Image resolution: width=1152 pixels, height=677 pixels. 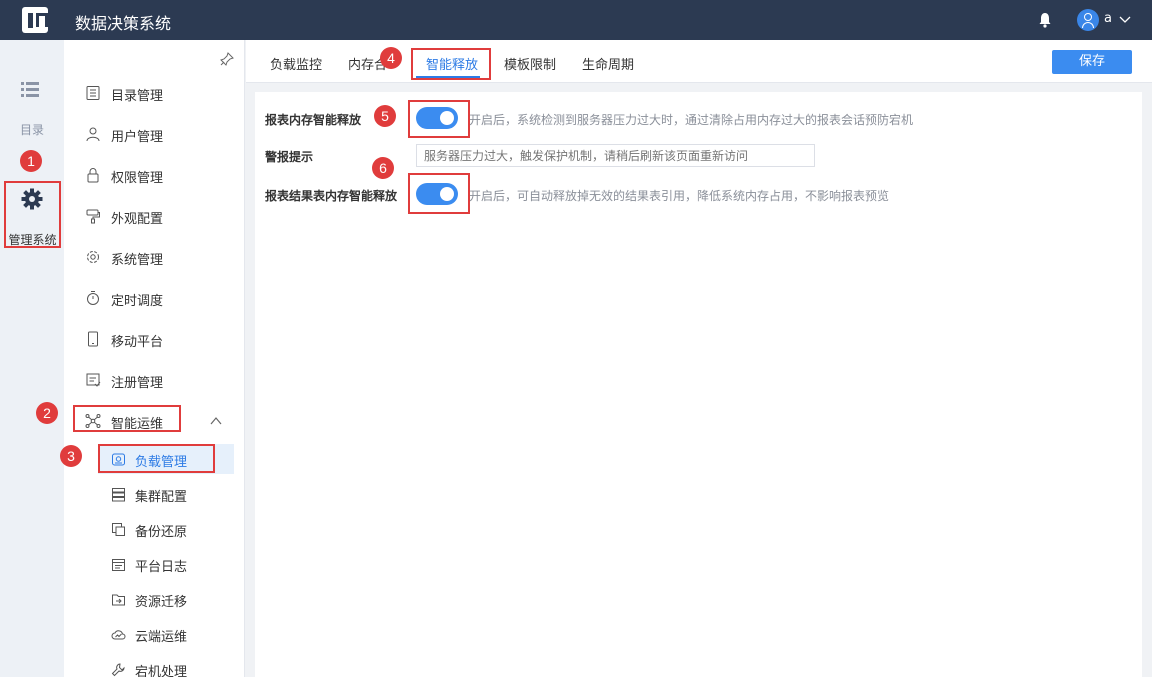 What do you see at coordinates (93, 175) in the screenshot?
I see `lock-icon` at bounding box center [93, 175].